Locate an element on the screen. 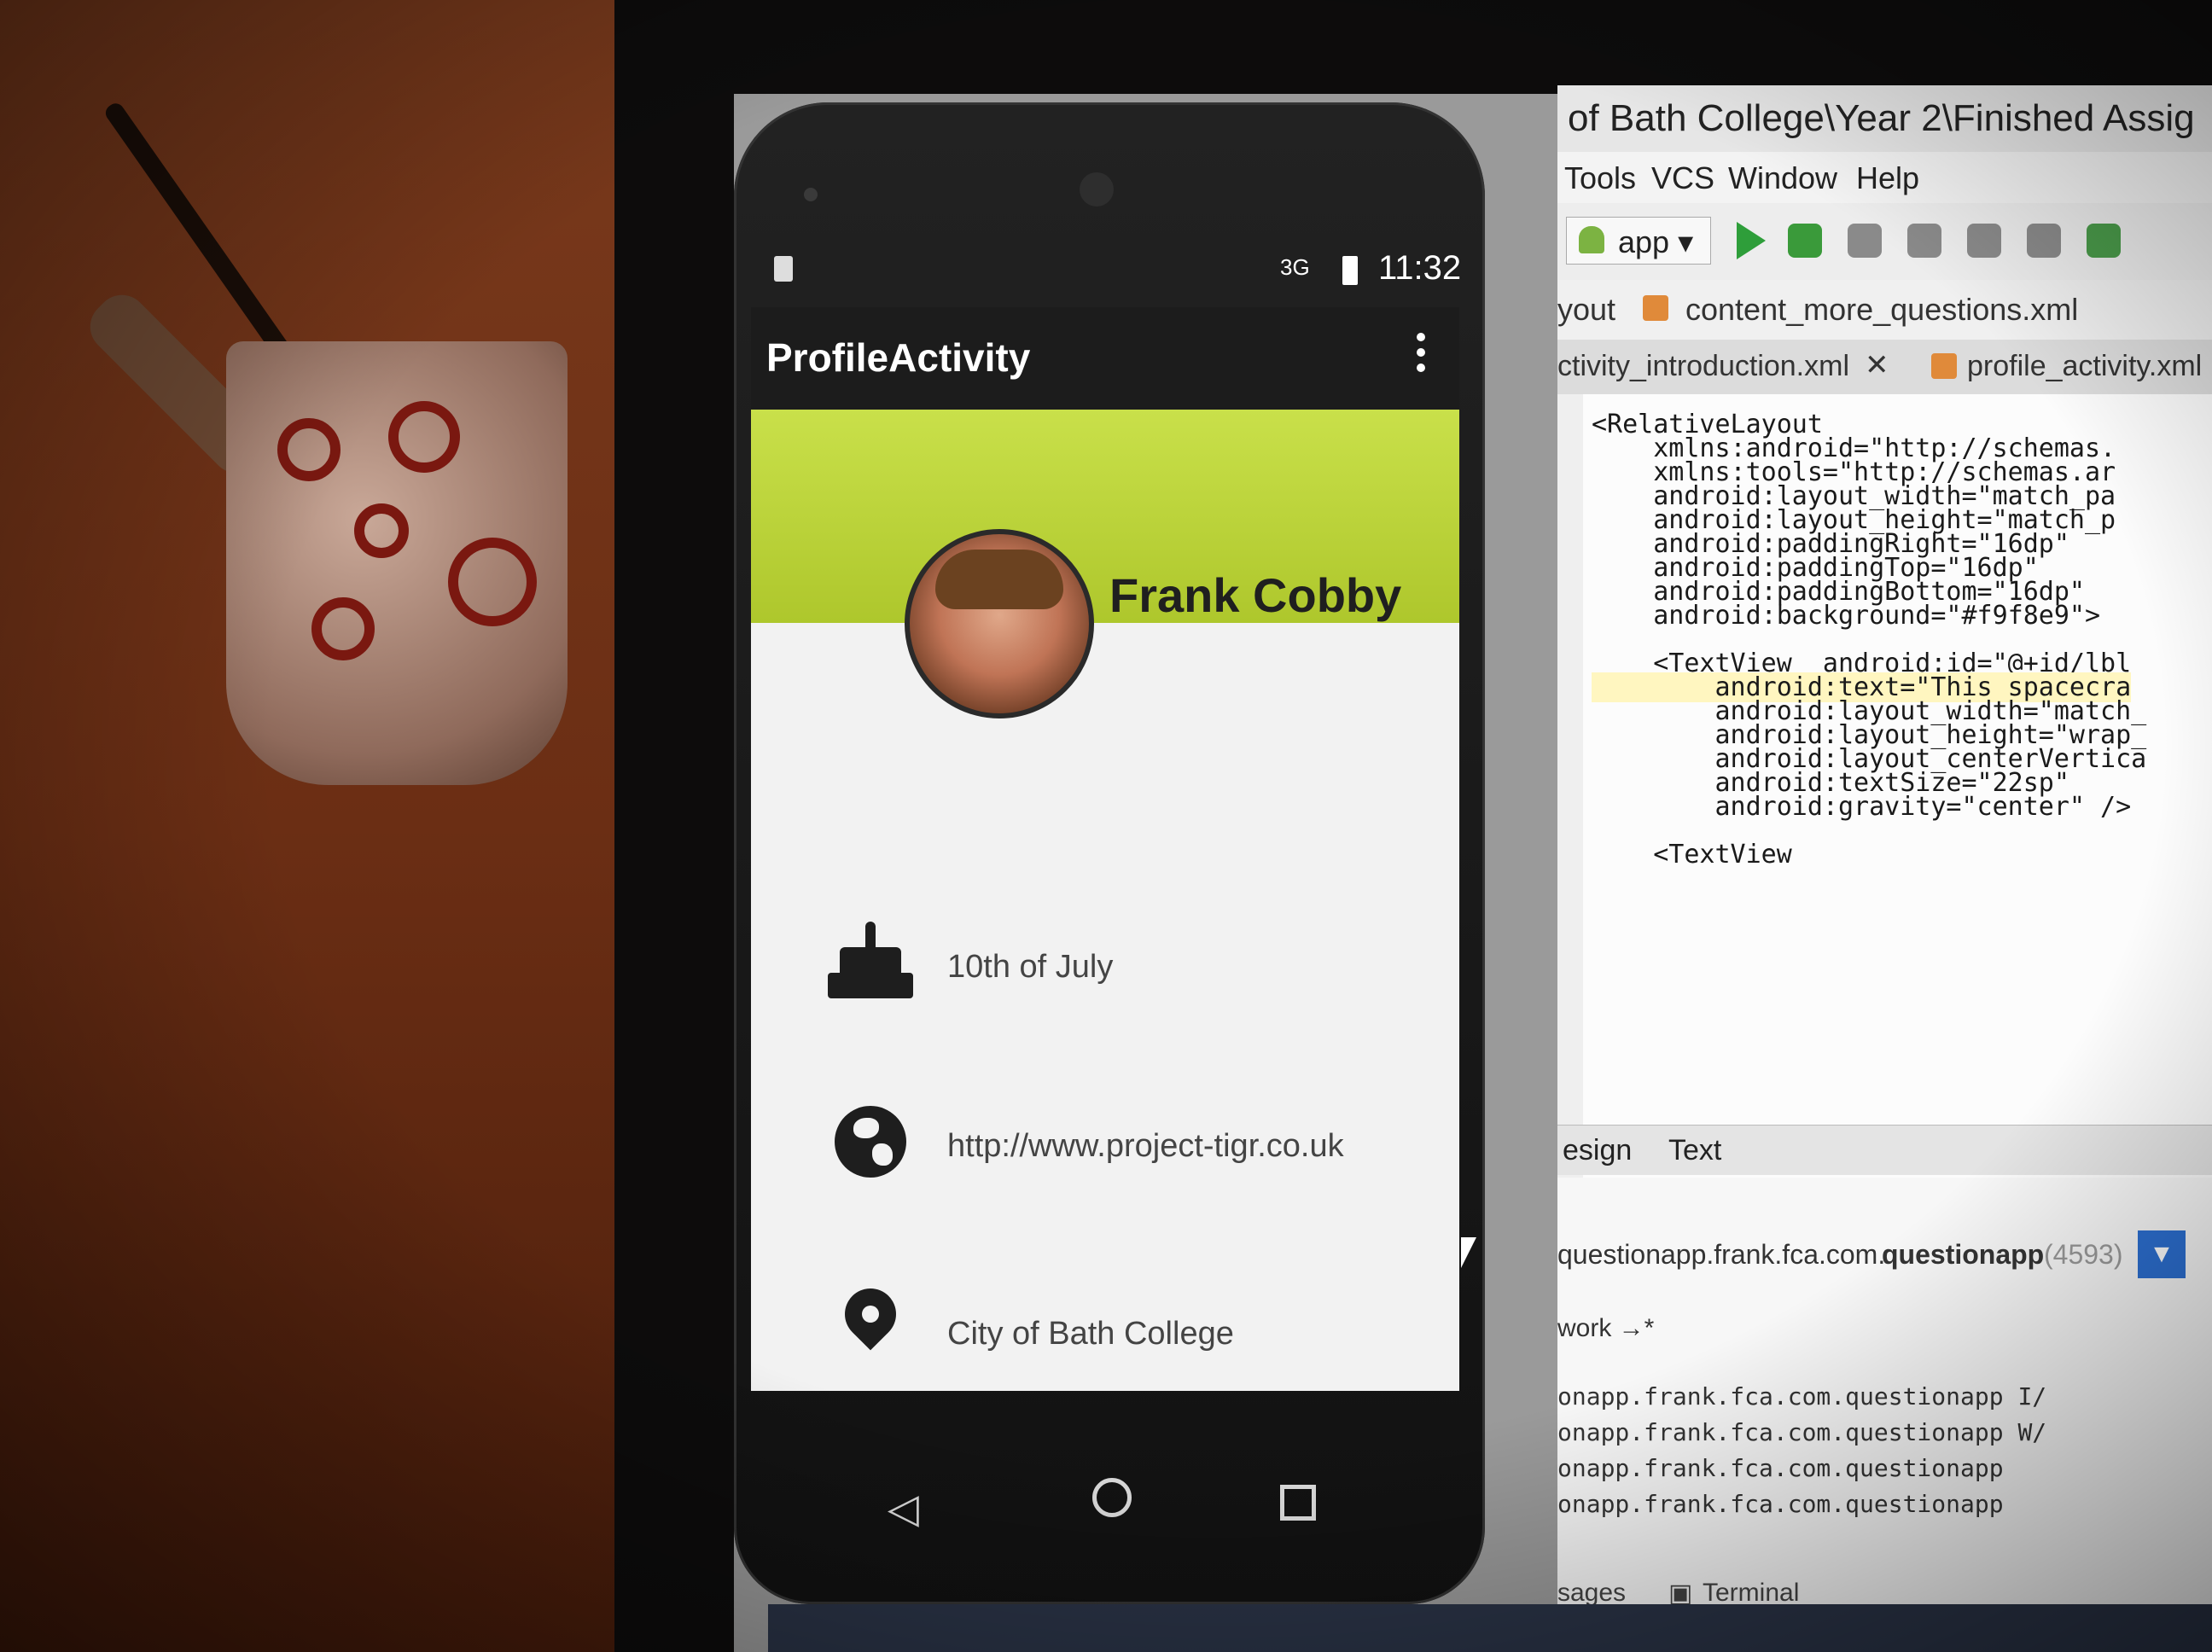 This screenshot has width=2212, height=1652. overflow-menu-icon is located at coordinates (1421, 356).